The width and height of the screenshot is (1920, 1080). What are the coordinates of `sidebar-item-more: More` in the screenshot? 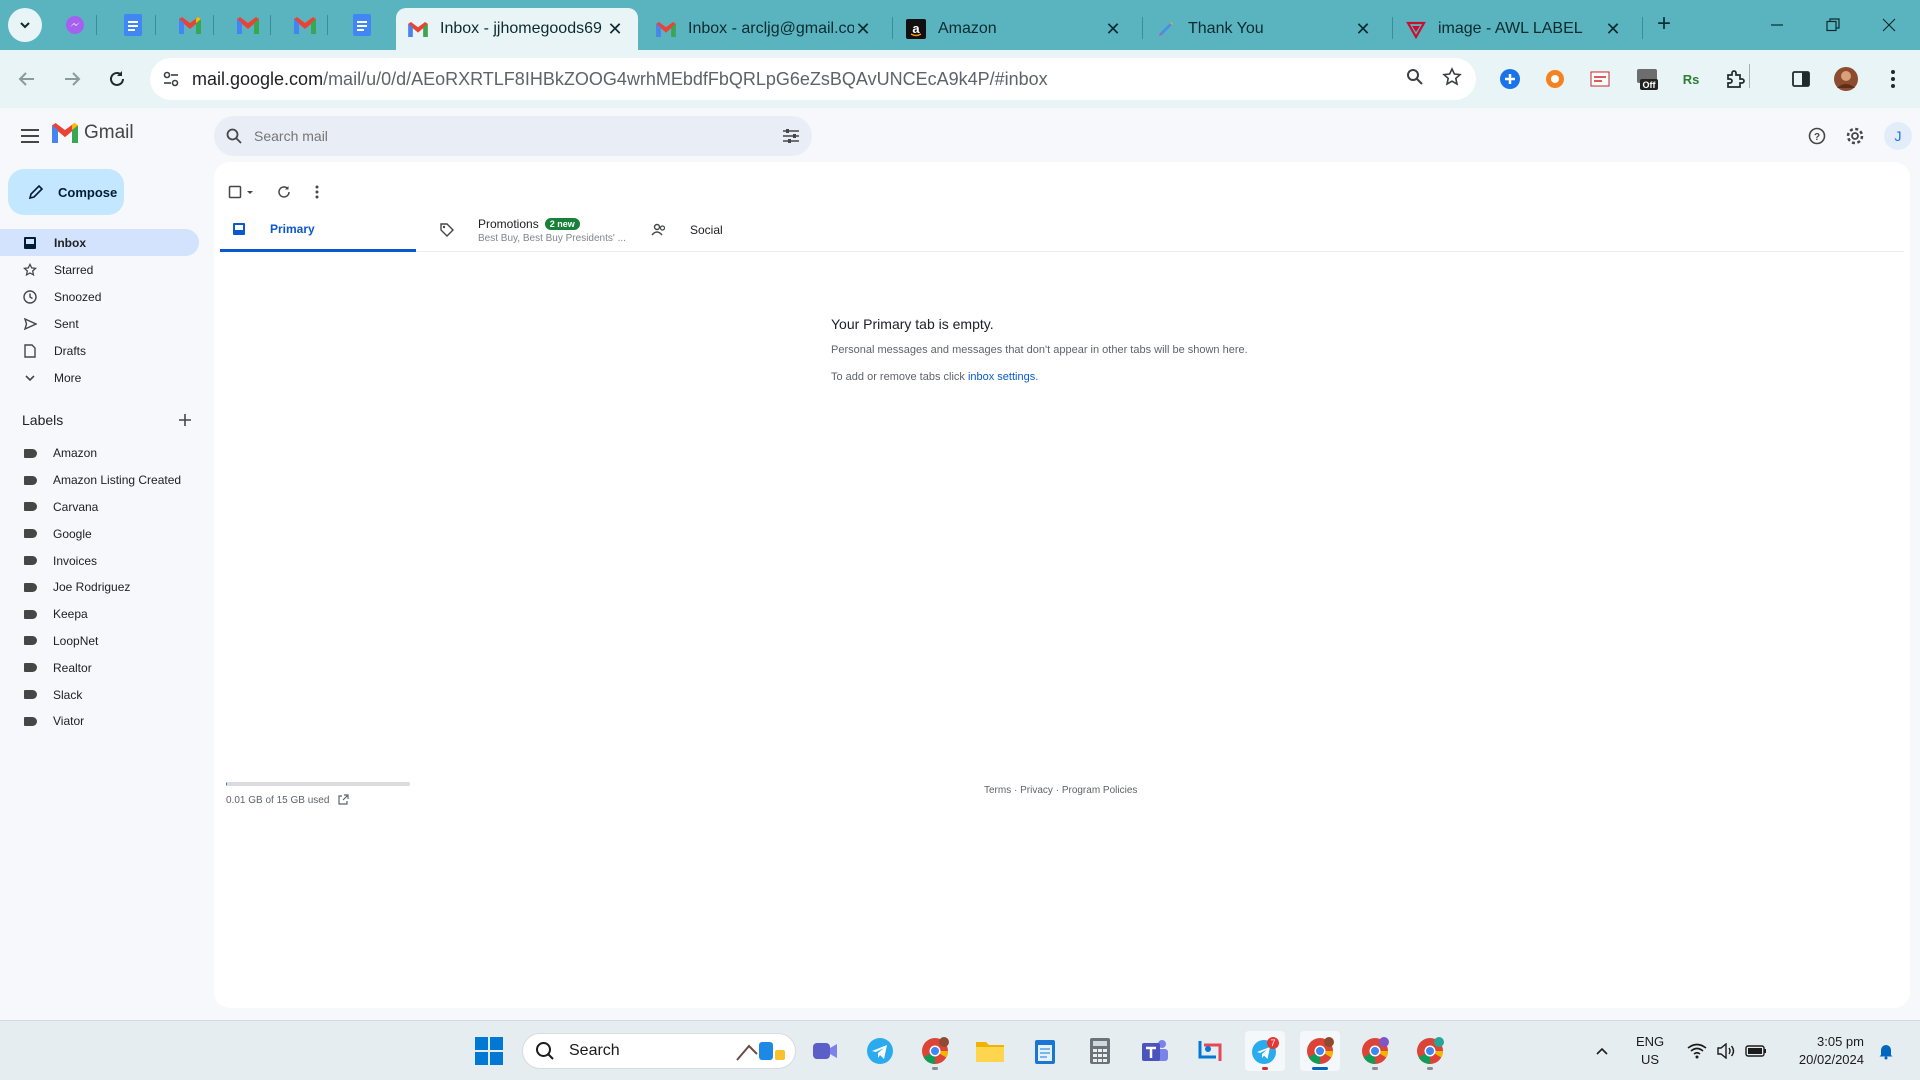 It's located at (100, 377).